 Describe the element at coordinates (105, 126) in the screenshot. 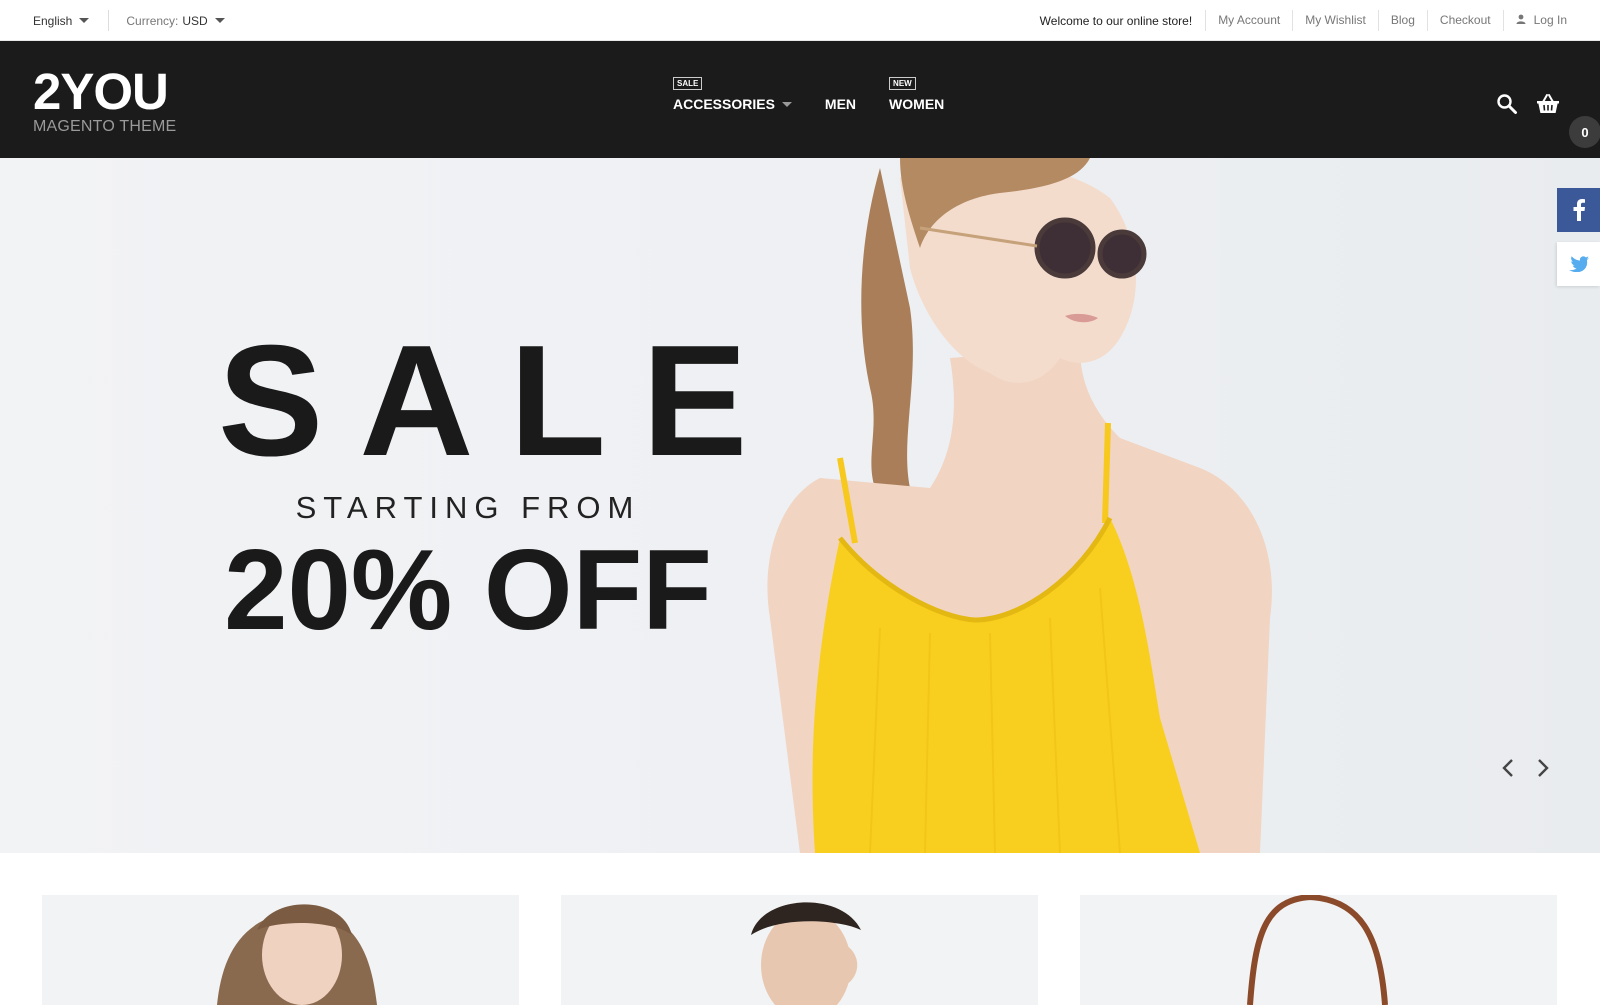

I see `logo-subtitle: MAGENTO THEME` at that location.